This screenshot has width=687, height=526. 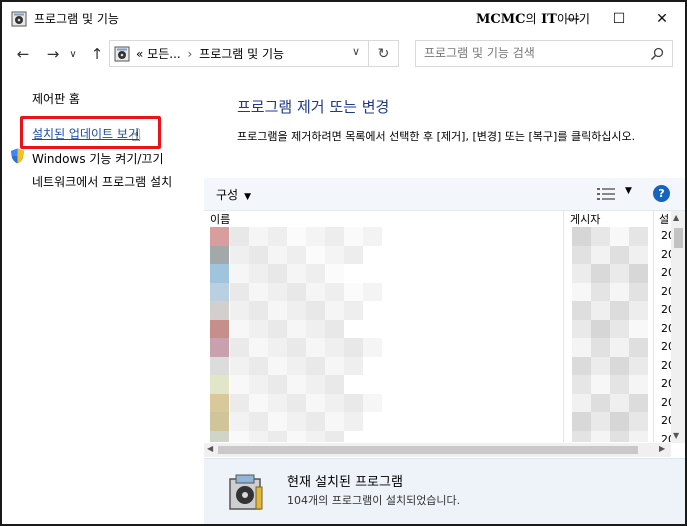 I want to click on installed-updates-link: 설치된 업데이트 보기, so click(x=85, y=133).